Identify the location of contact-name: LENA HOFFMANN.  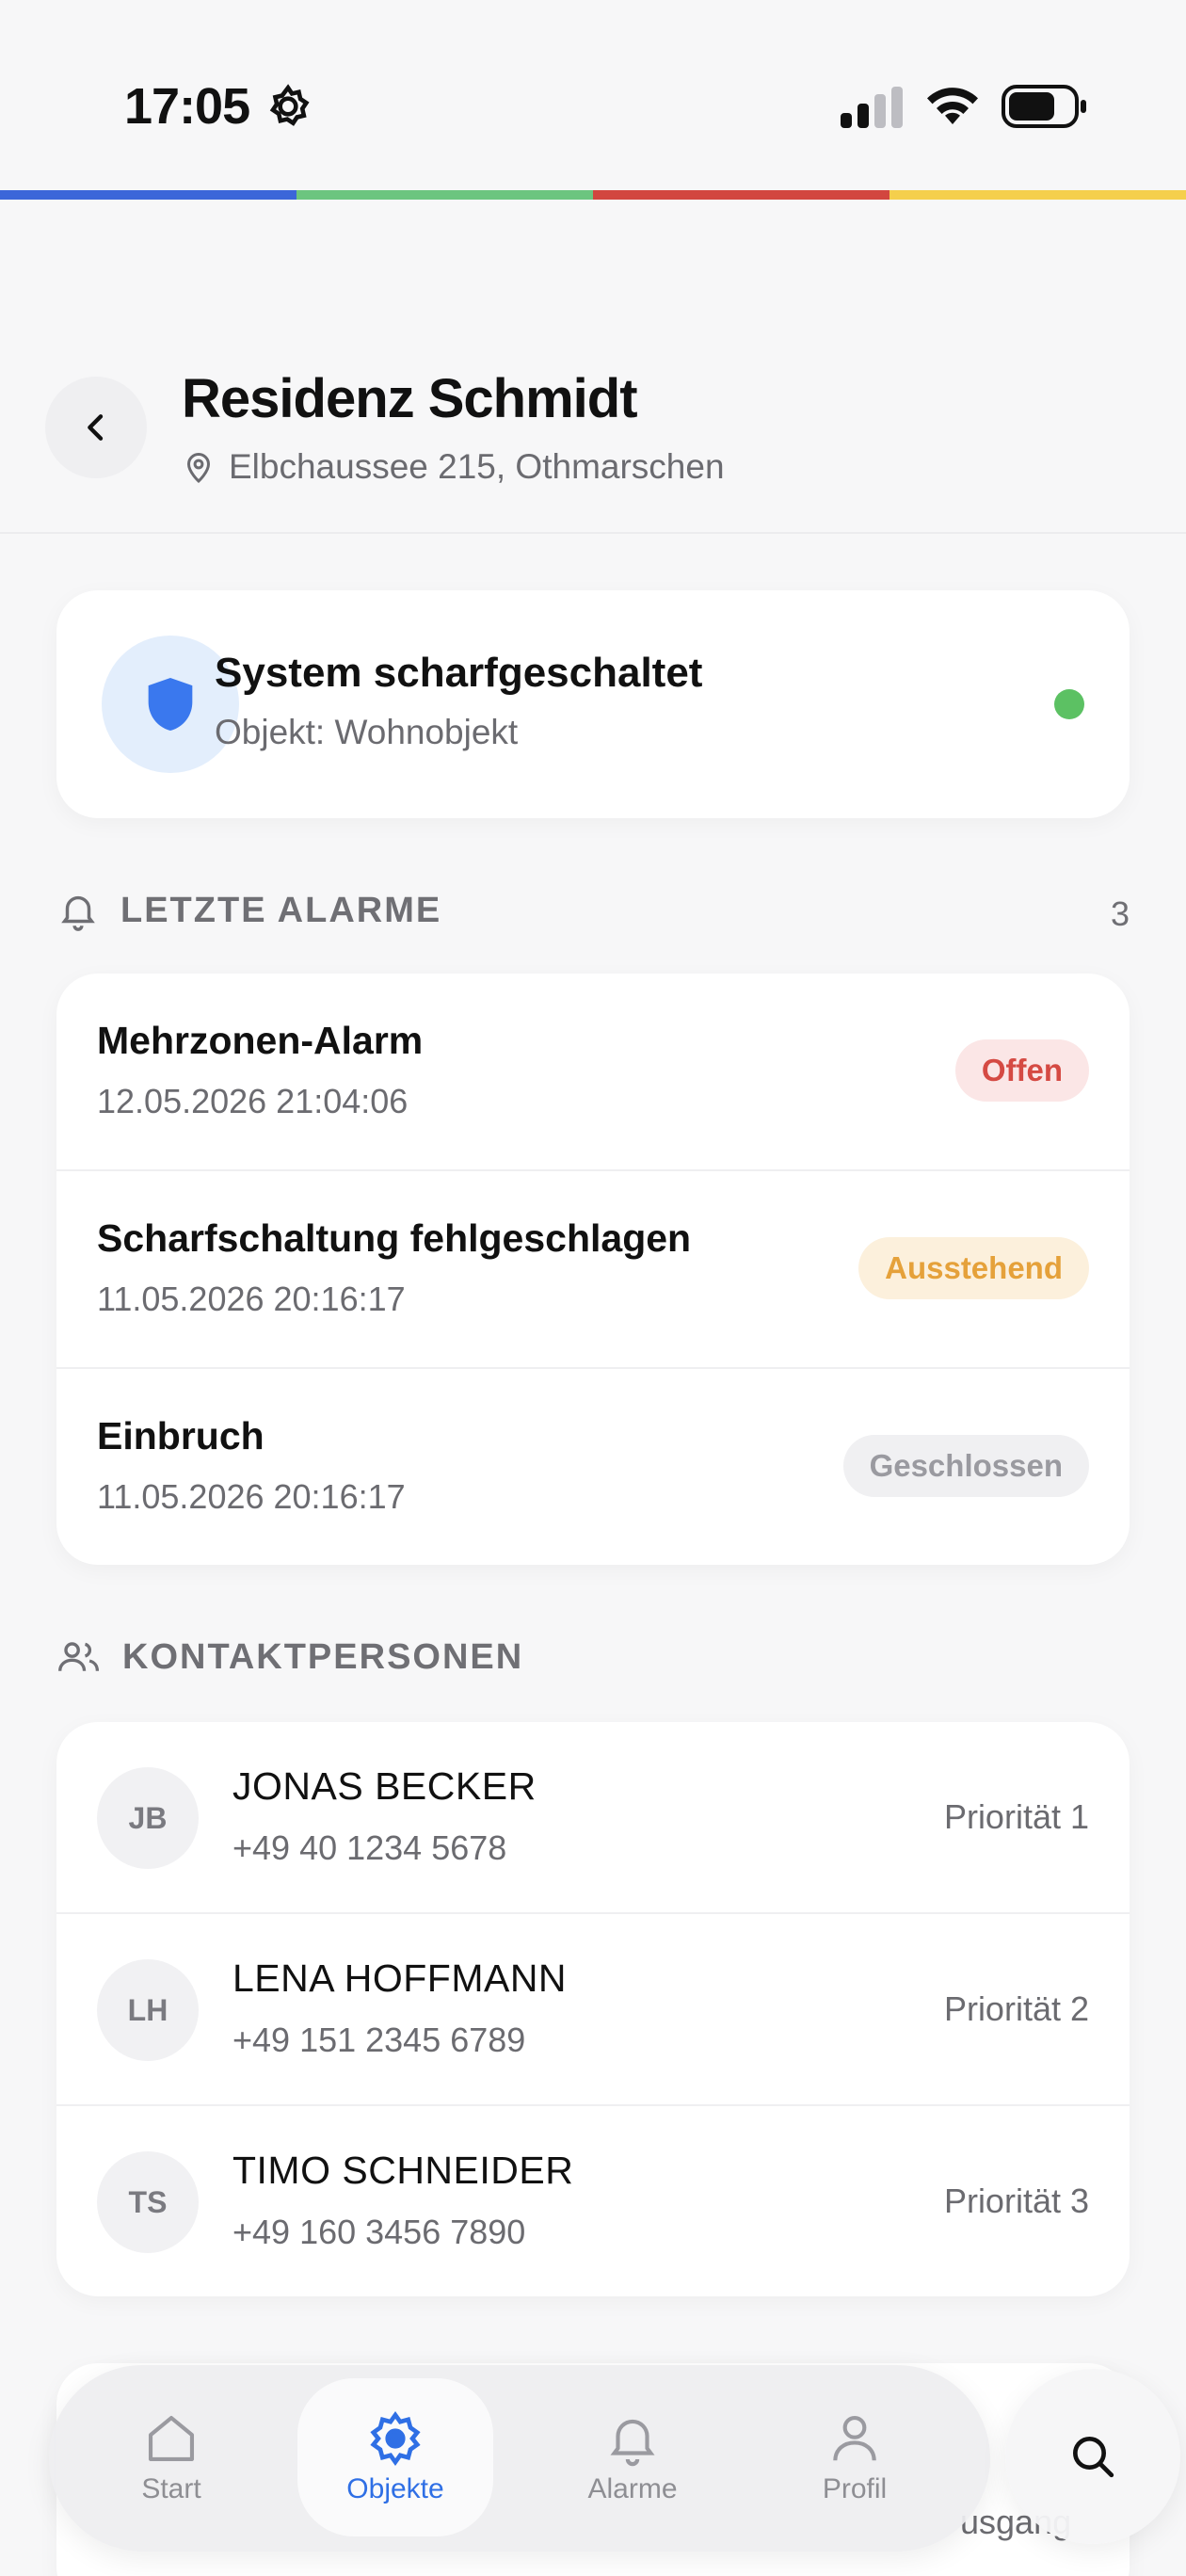
(400, 1978).